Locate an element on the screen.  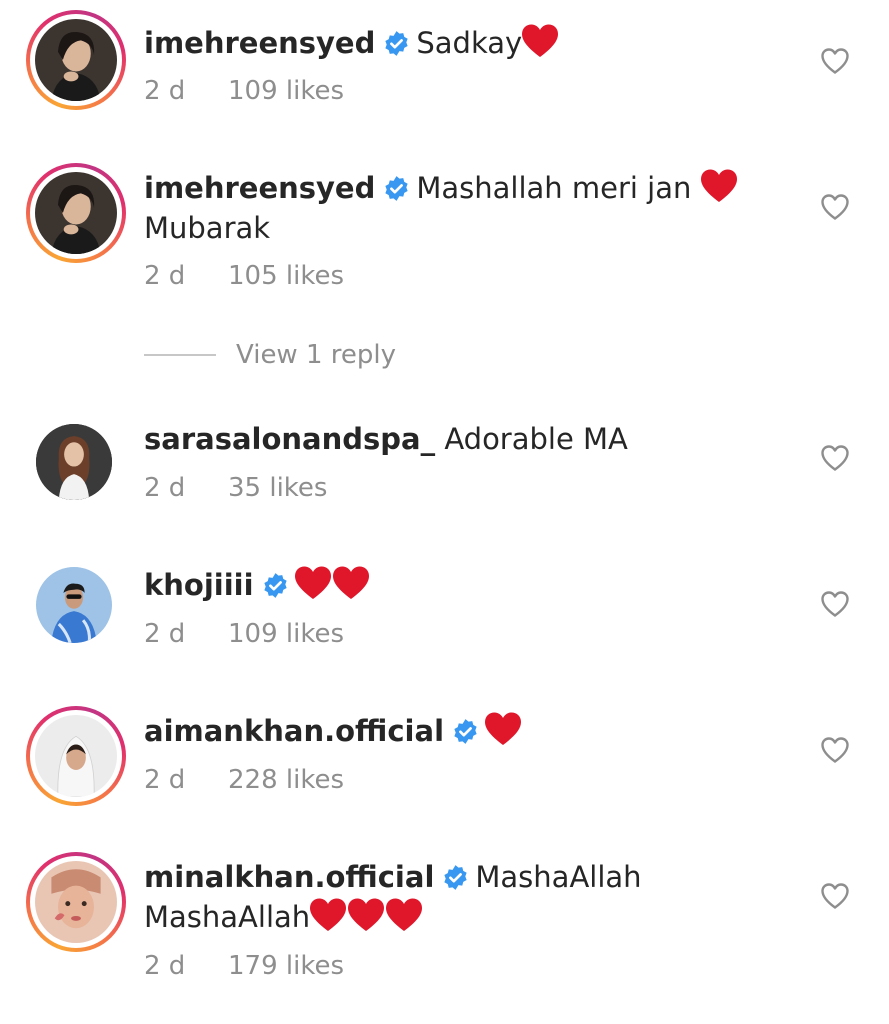
view-replies-button: View 1 reply is located at coordinates (270, 355).